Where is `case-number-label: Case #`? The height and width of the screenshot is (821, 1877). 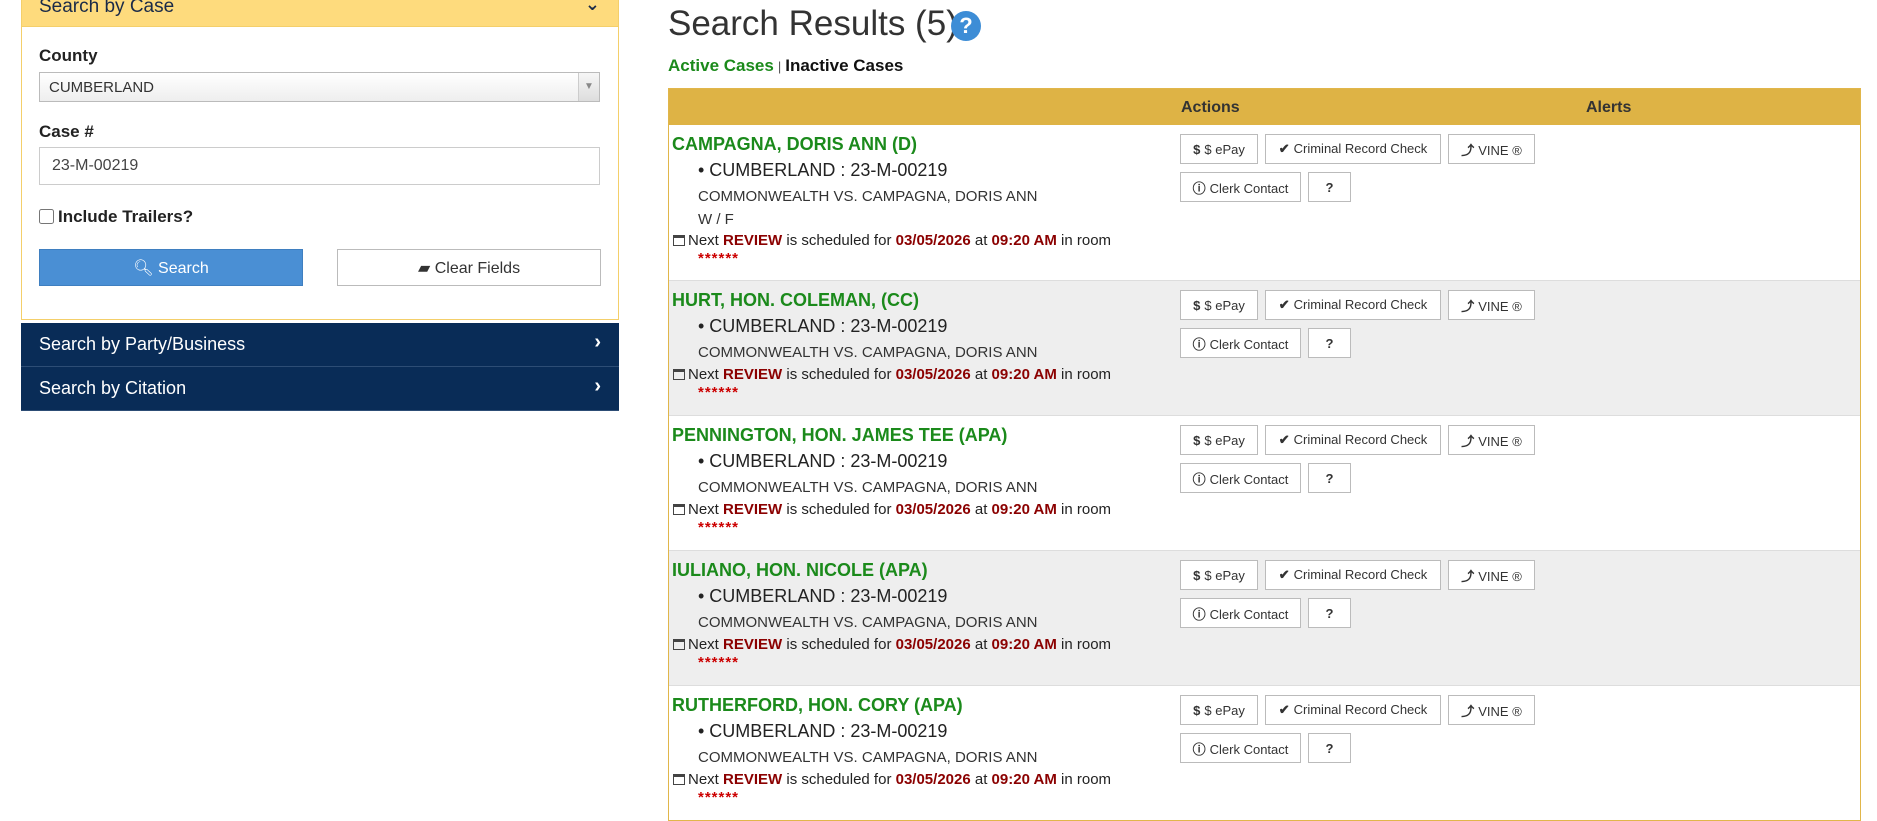
case-number-label: Case # is located at coordinates (66, 131).